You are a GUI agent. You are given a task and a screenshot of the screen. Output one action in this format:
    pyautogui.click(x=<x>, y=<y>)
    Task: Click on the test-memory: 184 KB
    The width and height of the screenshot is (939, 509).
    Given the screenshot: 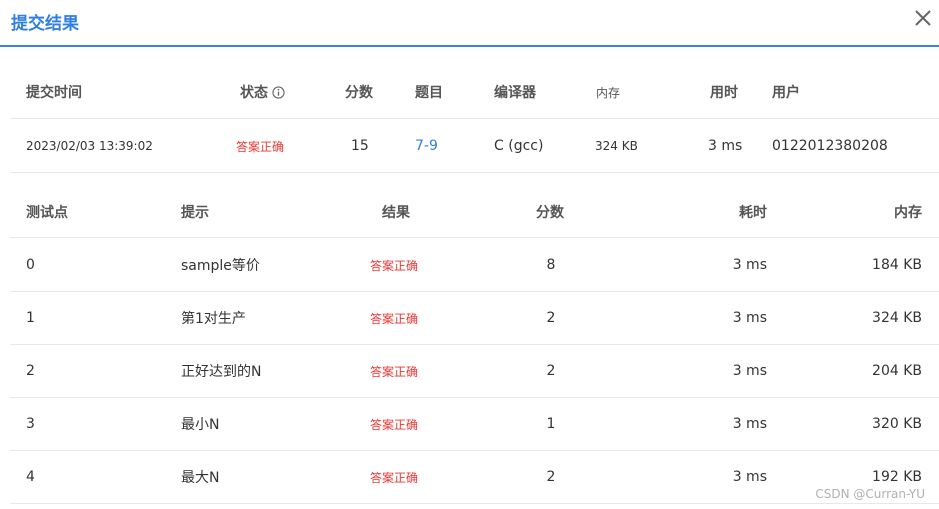 What is the action you would take?
    pyautogui.click(x=897, y=265)
    